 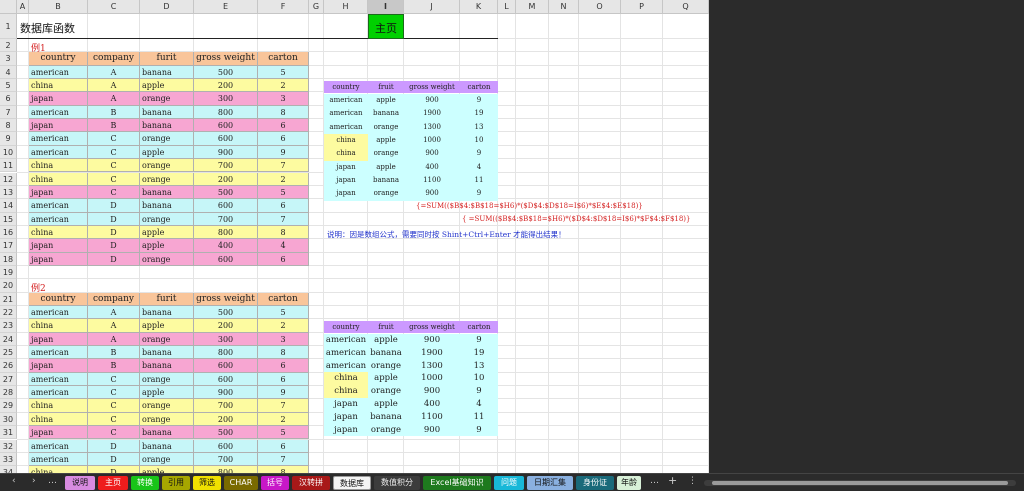 What do you see at coordinates (8, 469) in the screenshot?
I see `row-header-34: 34` at bounding box center [8, 469].